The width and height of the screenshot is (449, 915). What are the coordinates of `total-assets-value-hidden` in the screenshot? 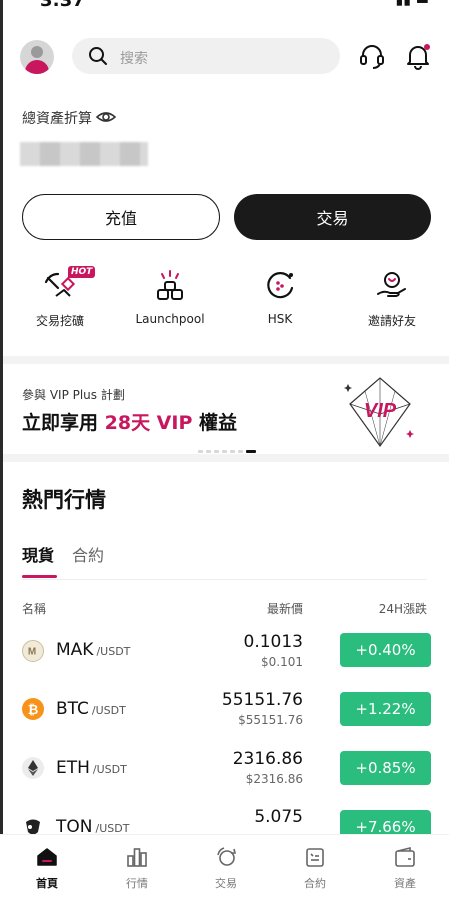 It's located at (84, 154).